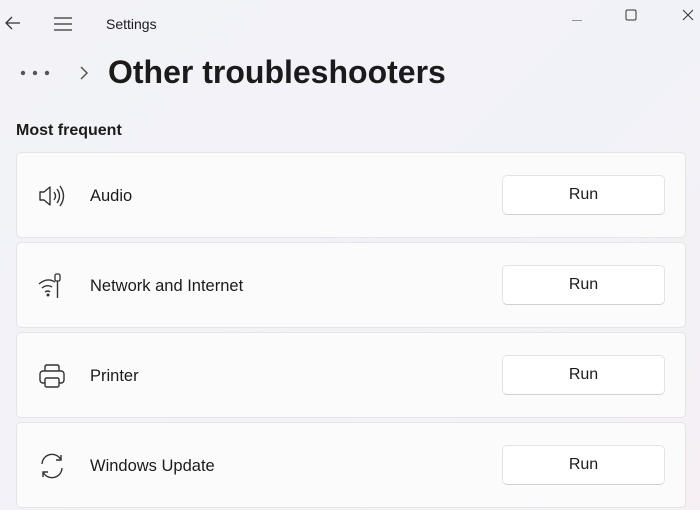 The image size is (700, 510). Describe the element at coordinates (583, 195) in the screenshot. I see `run-audio-button: Run` at that location.